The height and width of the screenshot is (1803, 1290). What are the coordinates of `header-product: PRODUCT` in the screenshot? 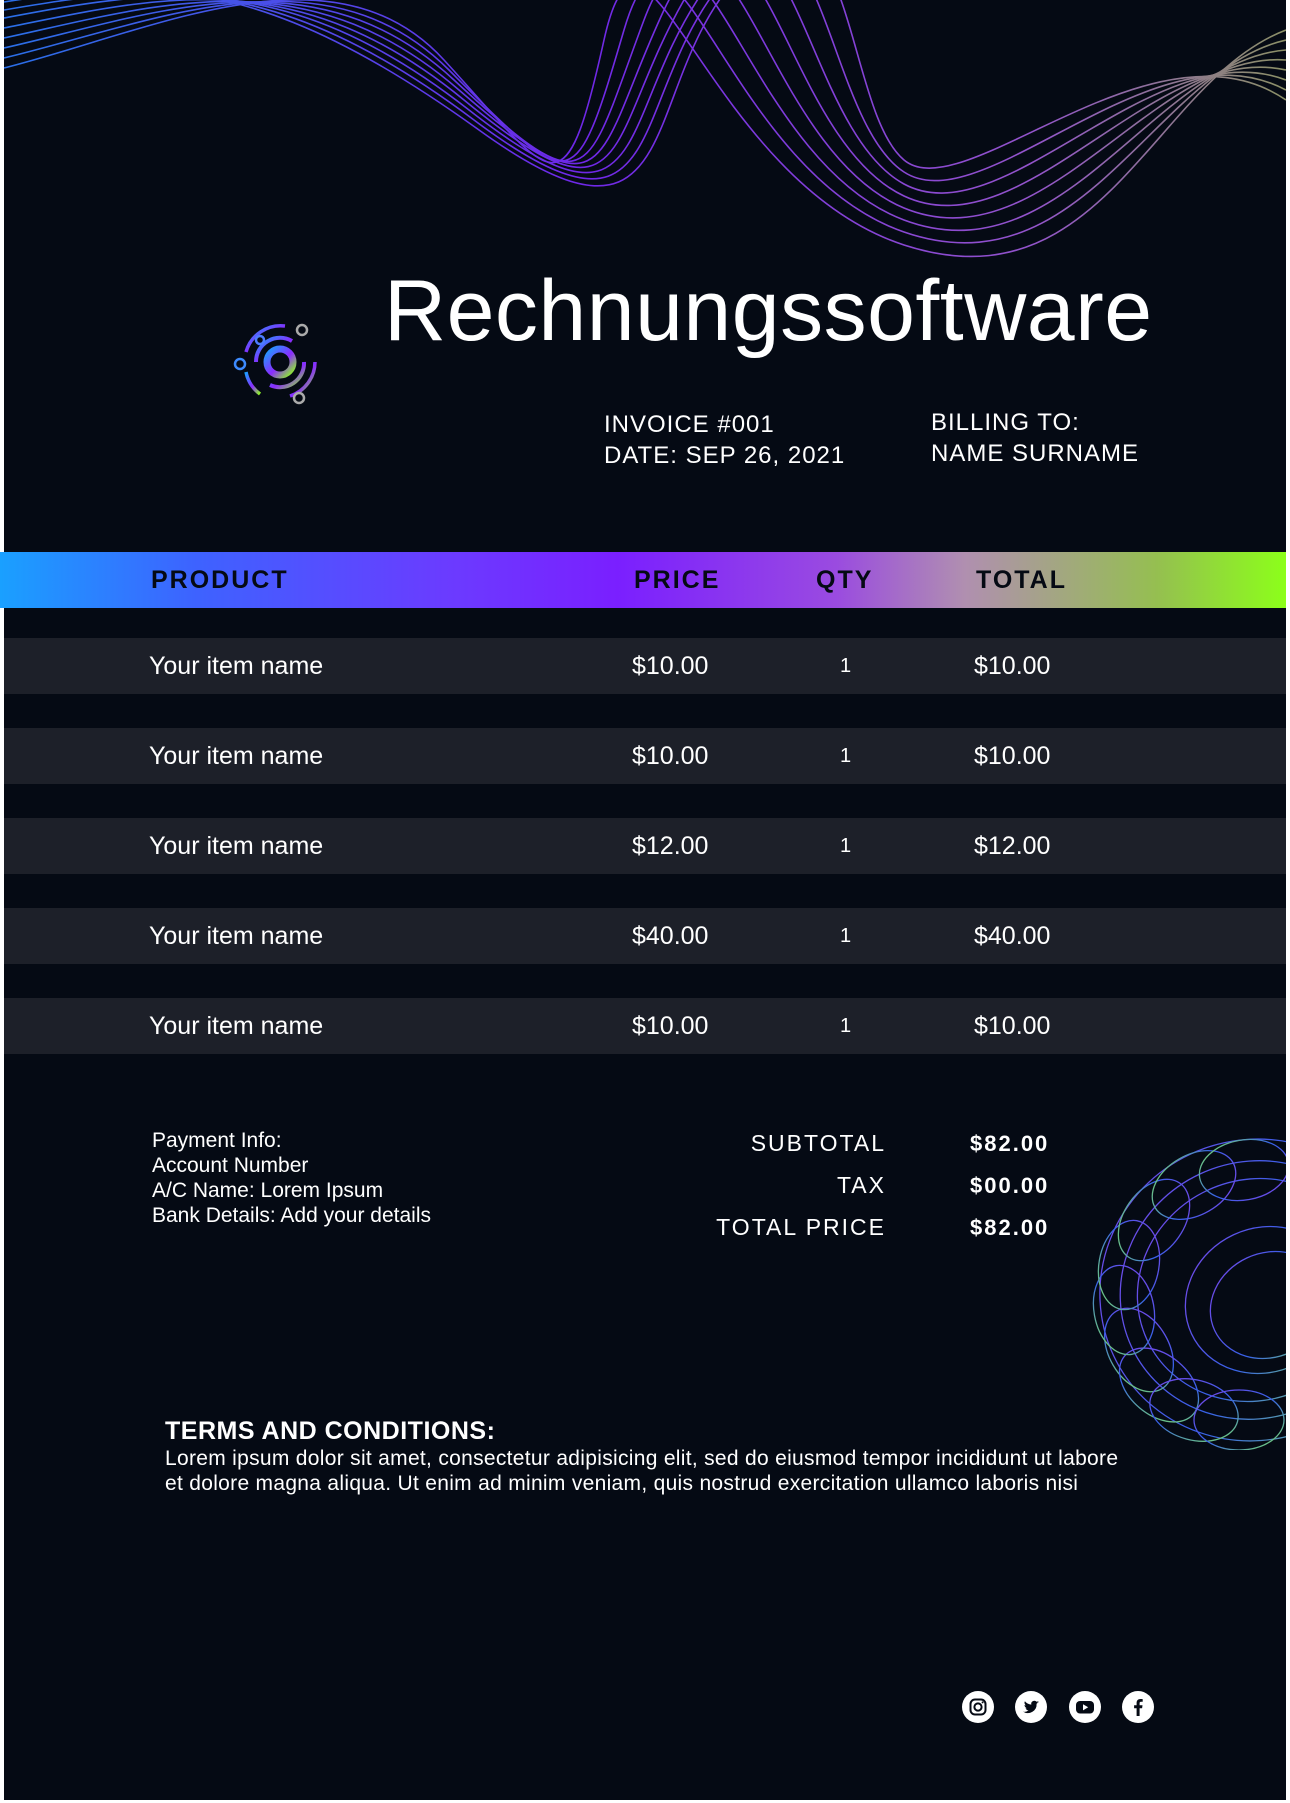 It's located at (220, 580).